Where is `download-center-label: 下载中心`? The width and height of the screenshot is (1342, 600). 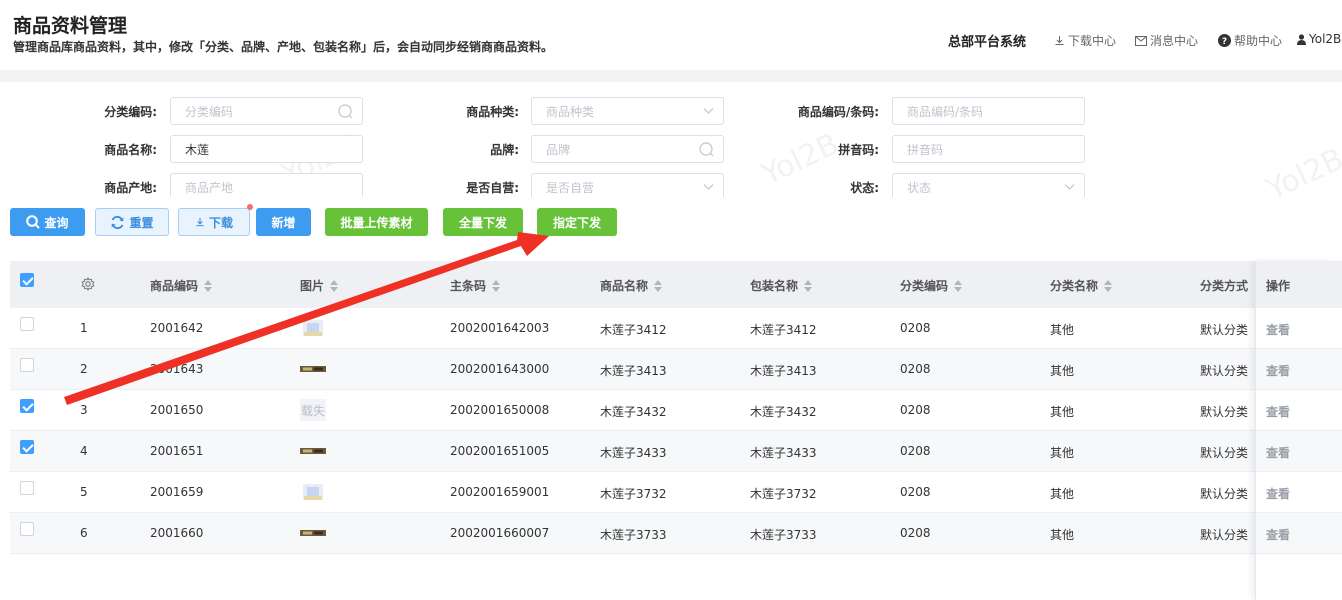 download-center-label: 下载中心 is located at coordinates (1092, 41).